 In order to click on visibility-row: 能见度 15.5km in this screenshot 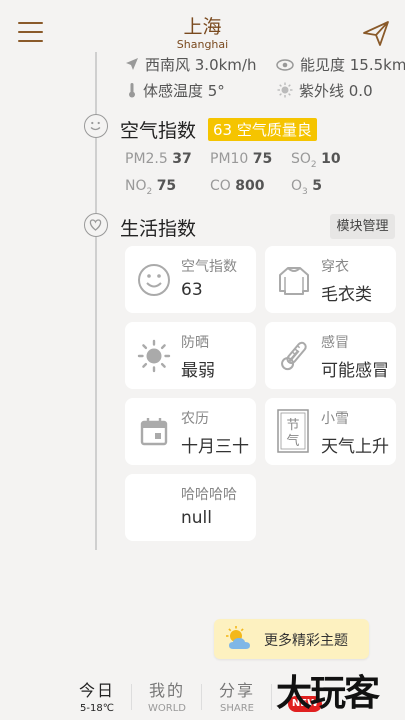, I will do `click(340, 64)`.